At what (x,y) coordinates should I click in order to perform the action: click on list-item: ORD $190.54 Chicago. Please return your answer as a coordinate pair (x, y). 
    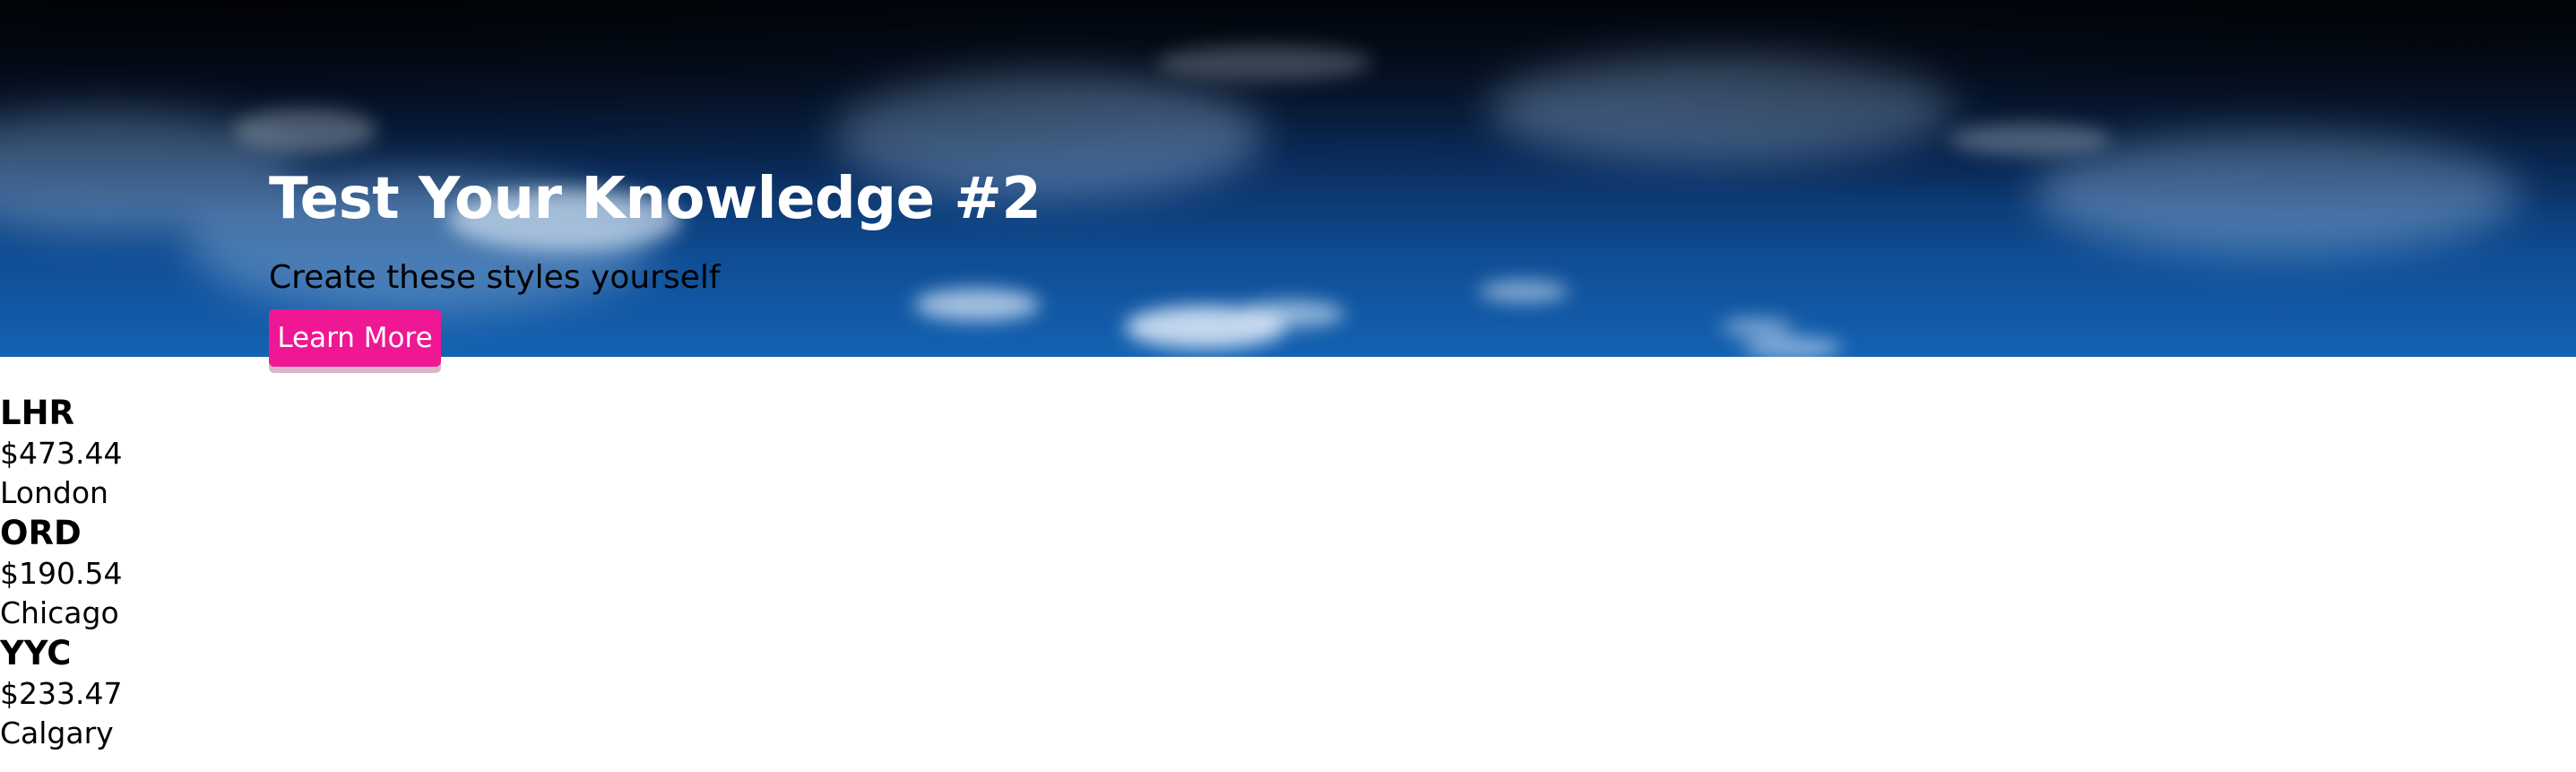
    Looking at the image, I should click on (179, 573).